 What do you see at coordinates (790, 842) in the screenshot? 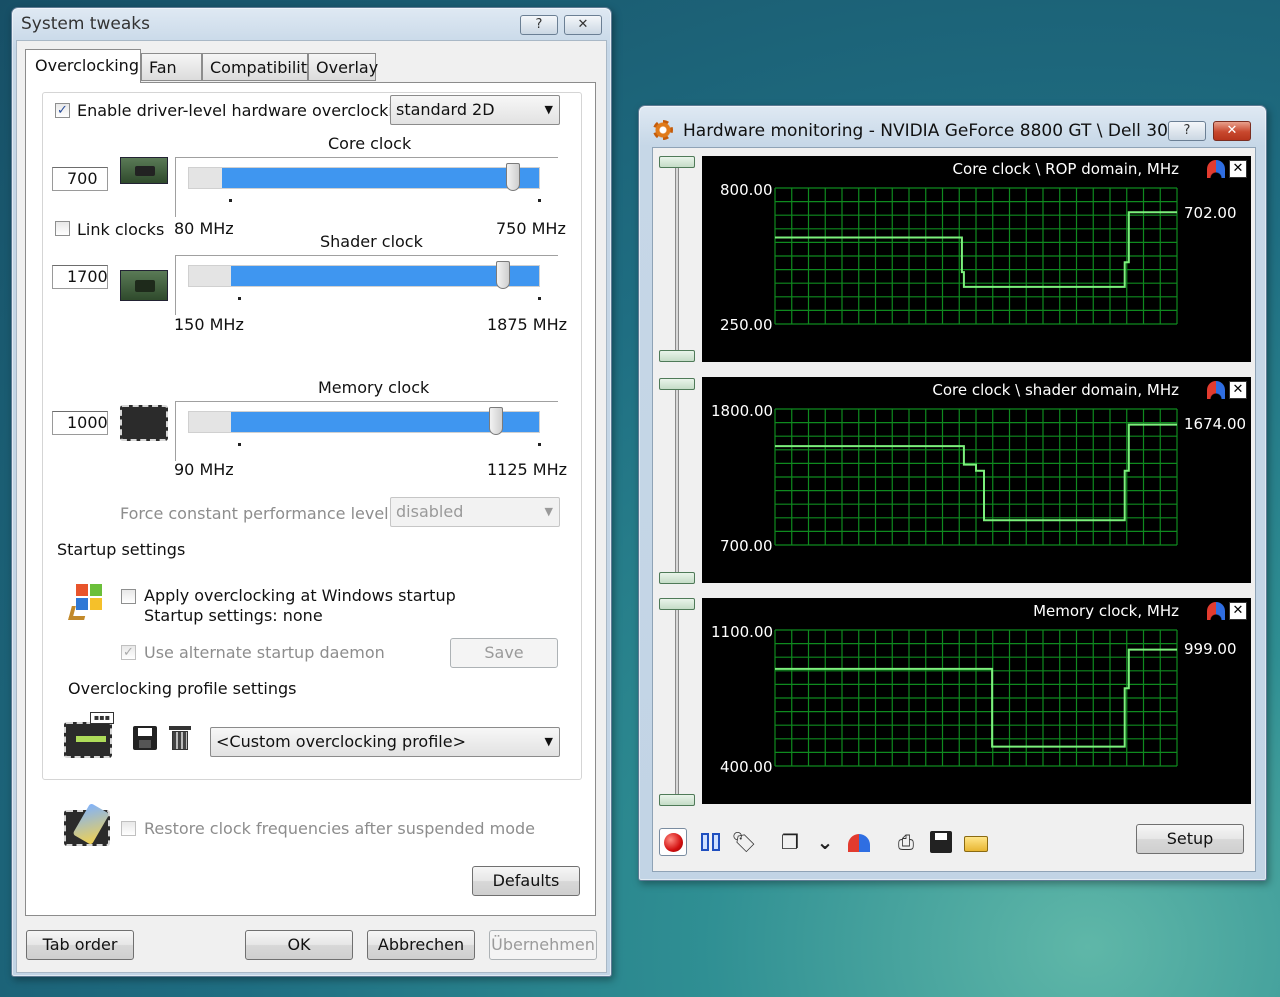
I see `window-icon: ❐` at bounding box center [790, 842].